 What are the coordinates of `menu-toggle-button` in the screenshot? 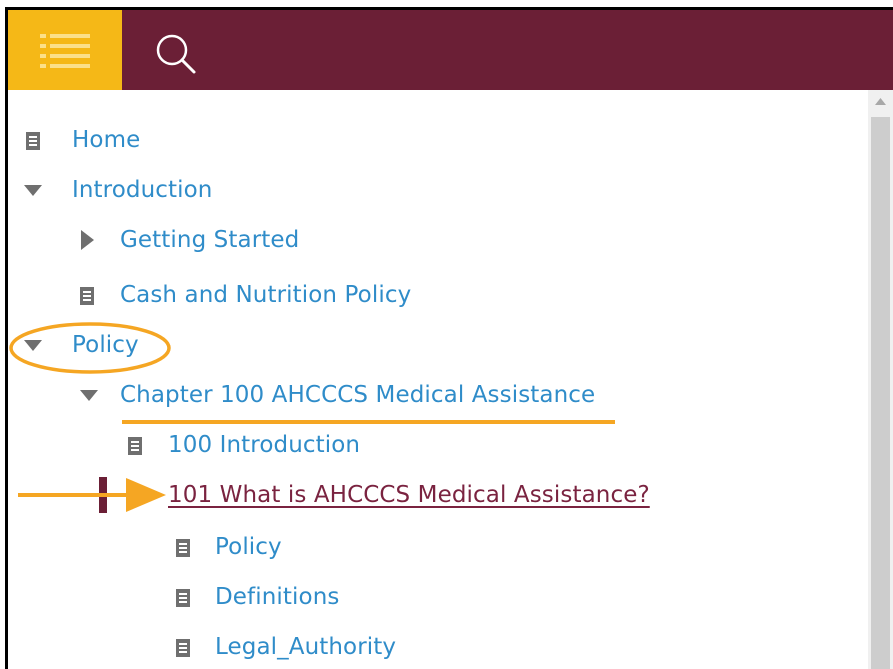 It's located at (65, 50).